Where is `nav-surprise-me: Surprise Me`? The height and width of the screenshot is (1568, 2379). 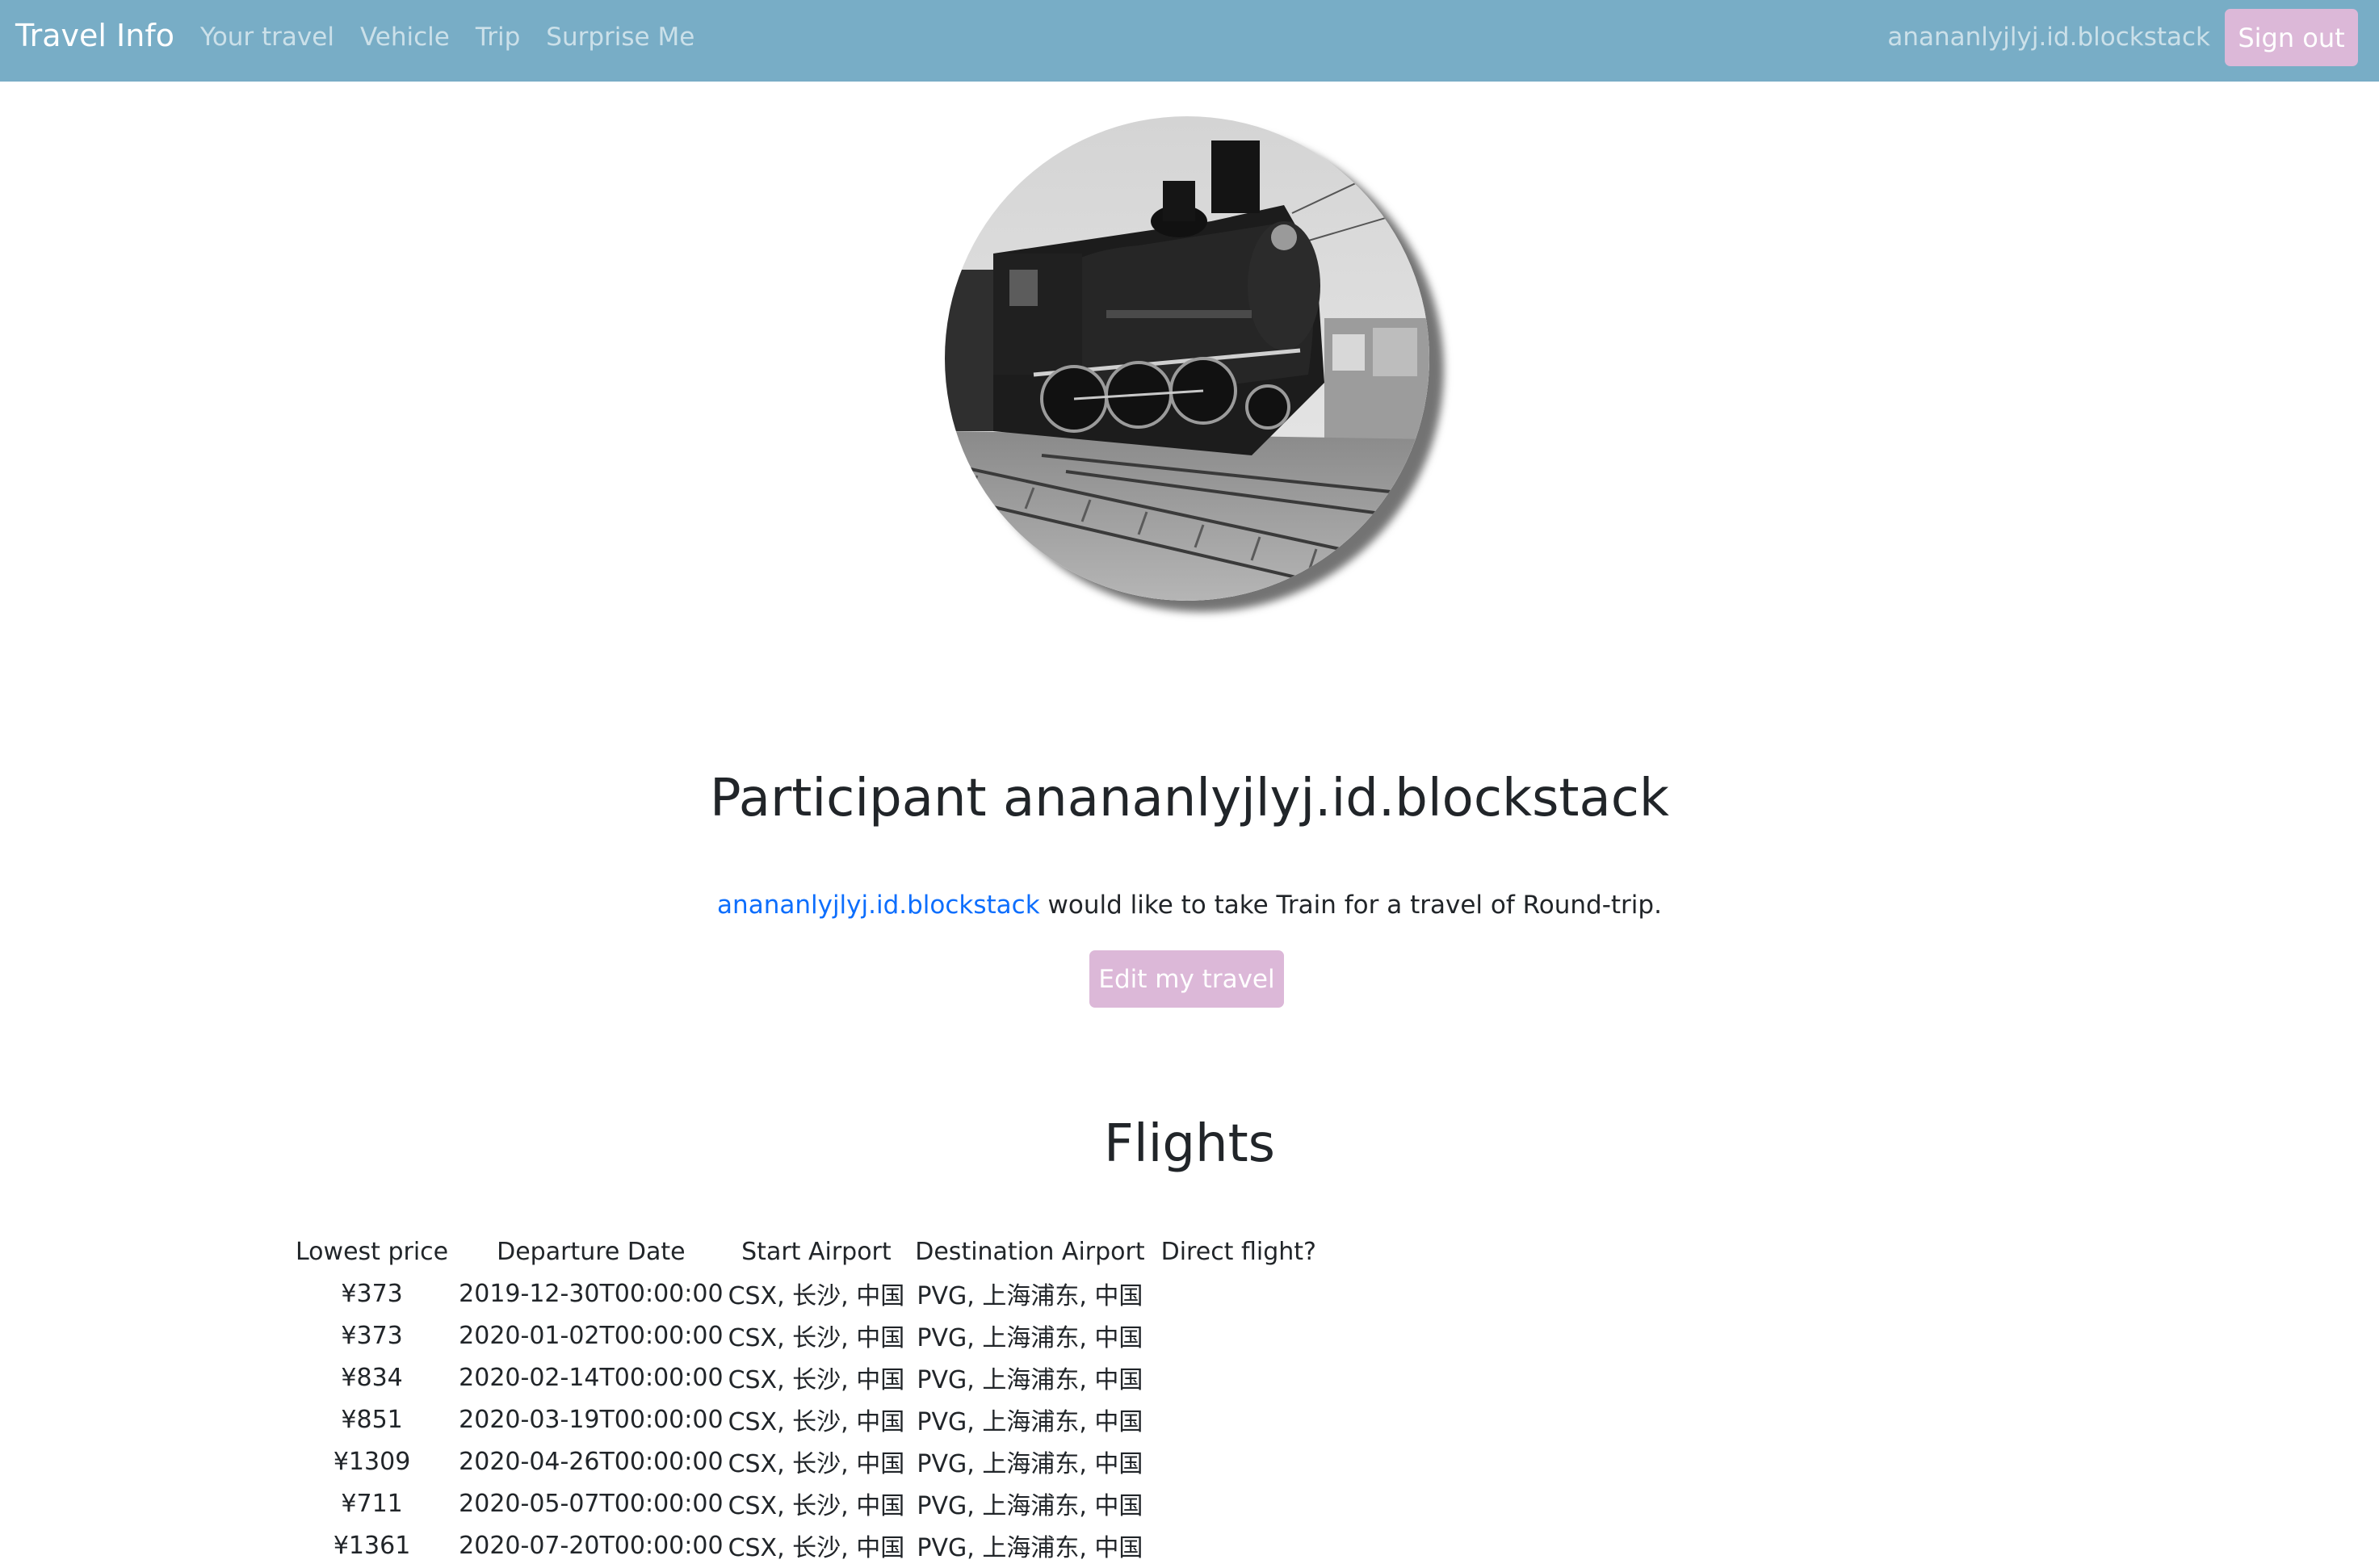
nav-surprise-me: Surprise Me is located at coordinates (620, 37).